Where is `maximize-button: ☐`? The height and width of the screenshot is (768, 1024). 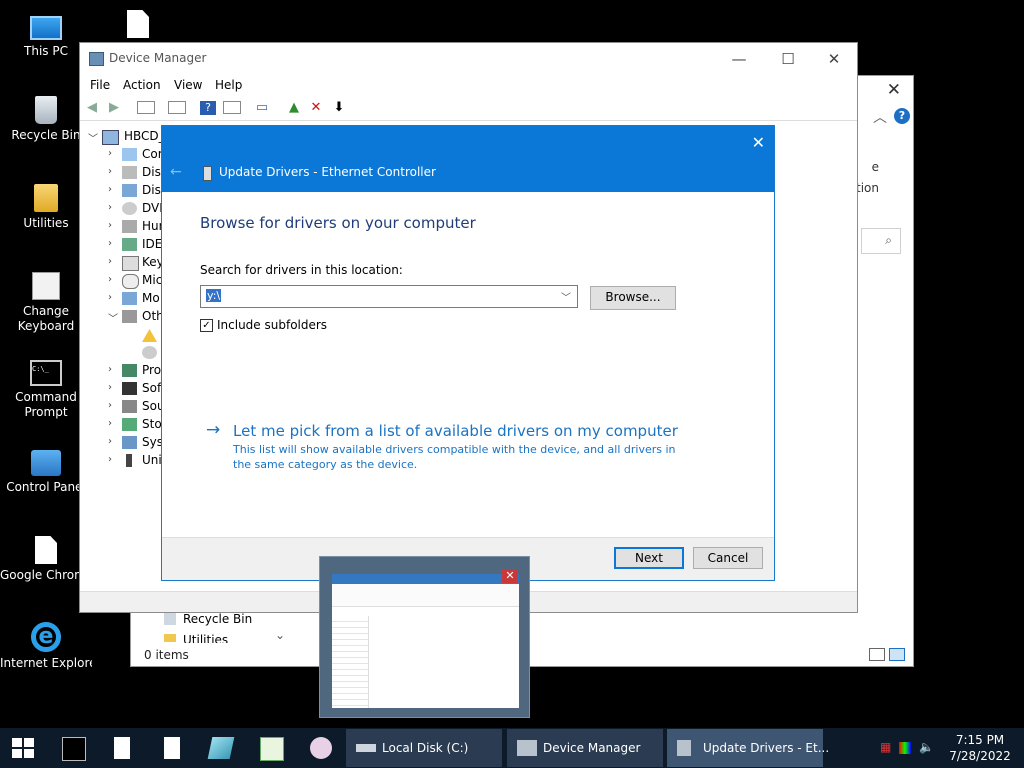 maximize-button: ☐ is located at coordinates (788, 59).